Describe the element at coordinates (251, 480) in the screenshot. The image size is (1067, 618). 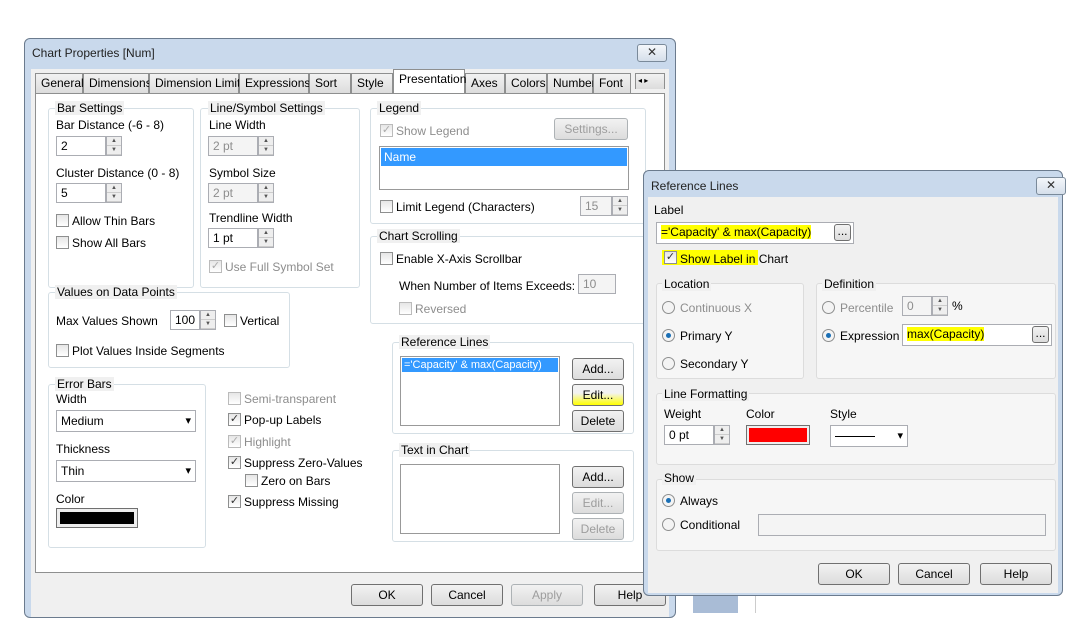
I see `zero-on-bars-checkbox` at that location.